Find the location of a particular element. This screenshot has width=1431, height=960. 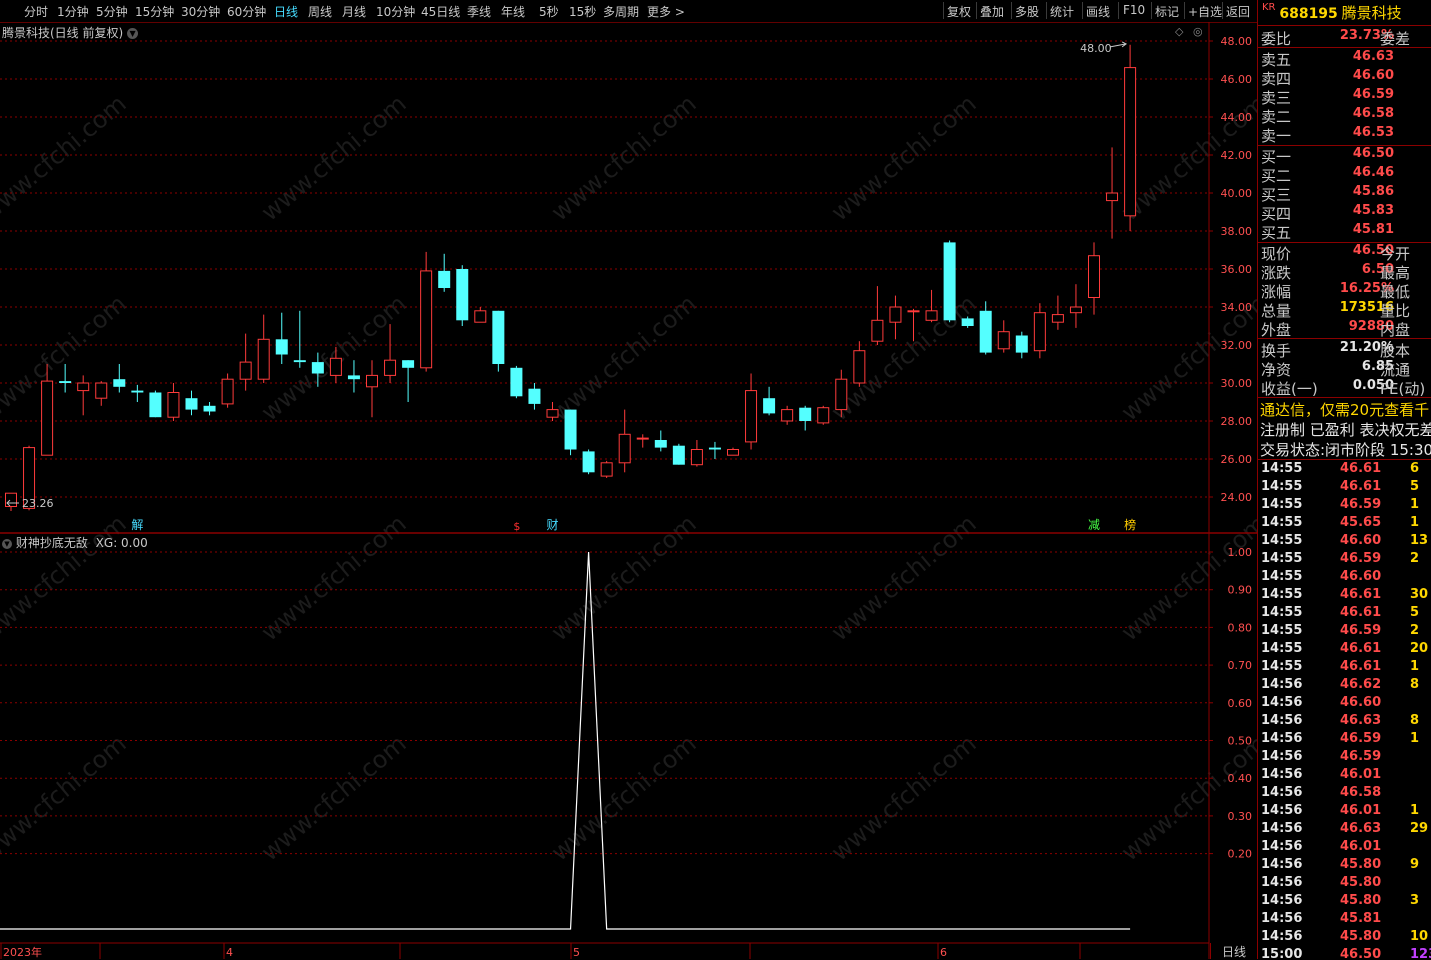

event-marker: 解 is located at coordinates (137, 525).